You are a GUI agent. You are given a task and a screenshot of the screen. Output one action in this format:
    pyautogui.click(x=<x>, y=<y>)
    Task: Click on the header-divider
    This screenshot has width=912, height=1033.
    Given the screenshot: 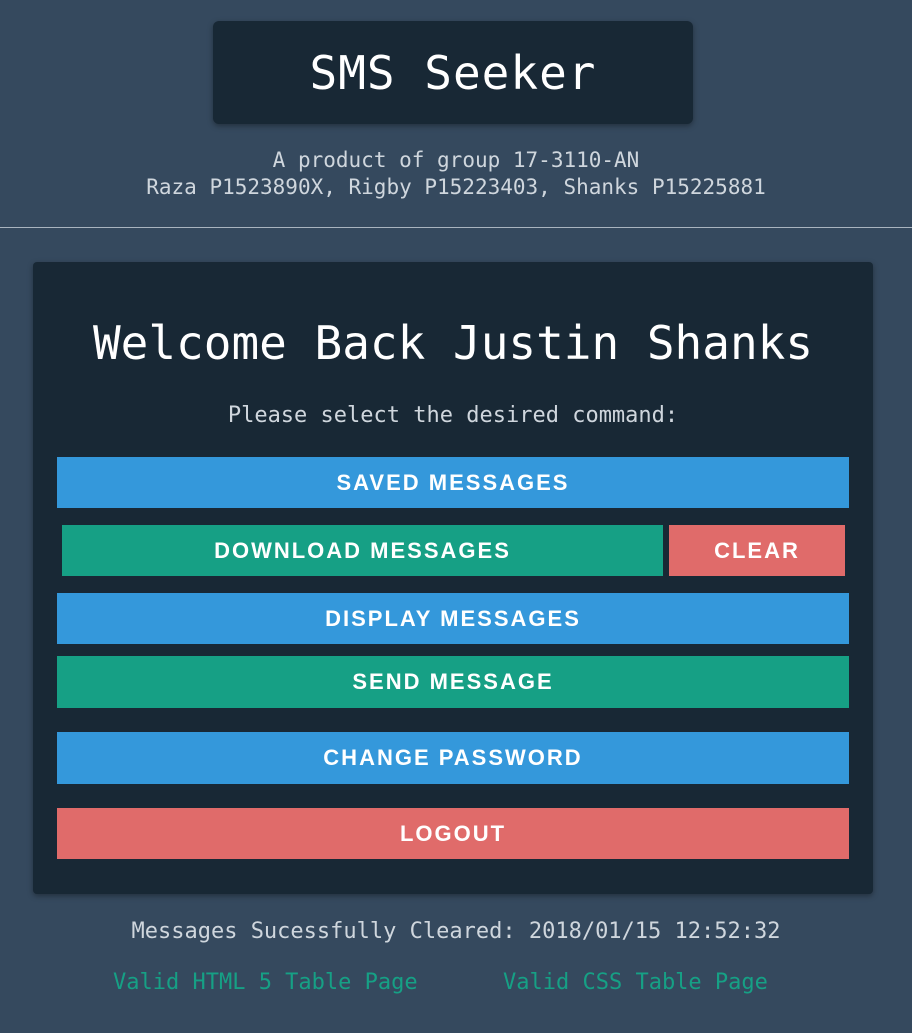 What is the action you would take?
    pyautogui.click(x=456, y=227)
    